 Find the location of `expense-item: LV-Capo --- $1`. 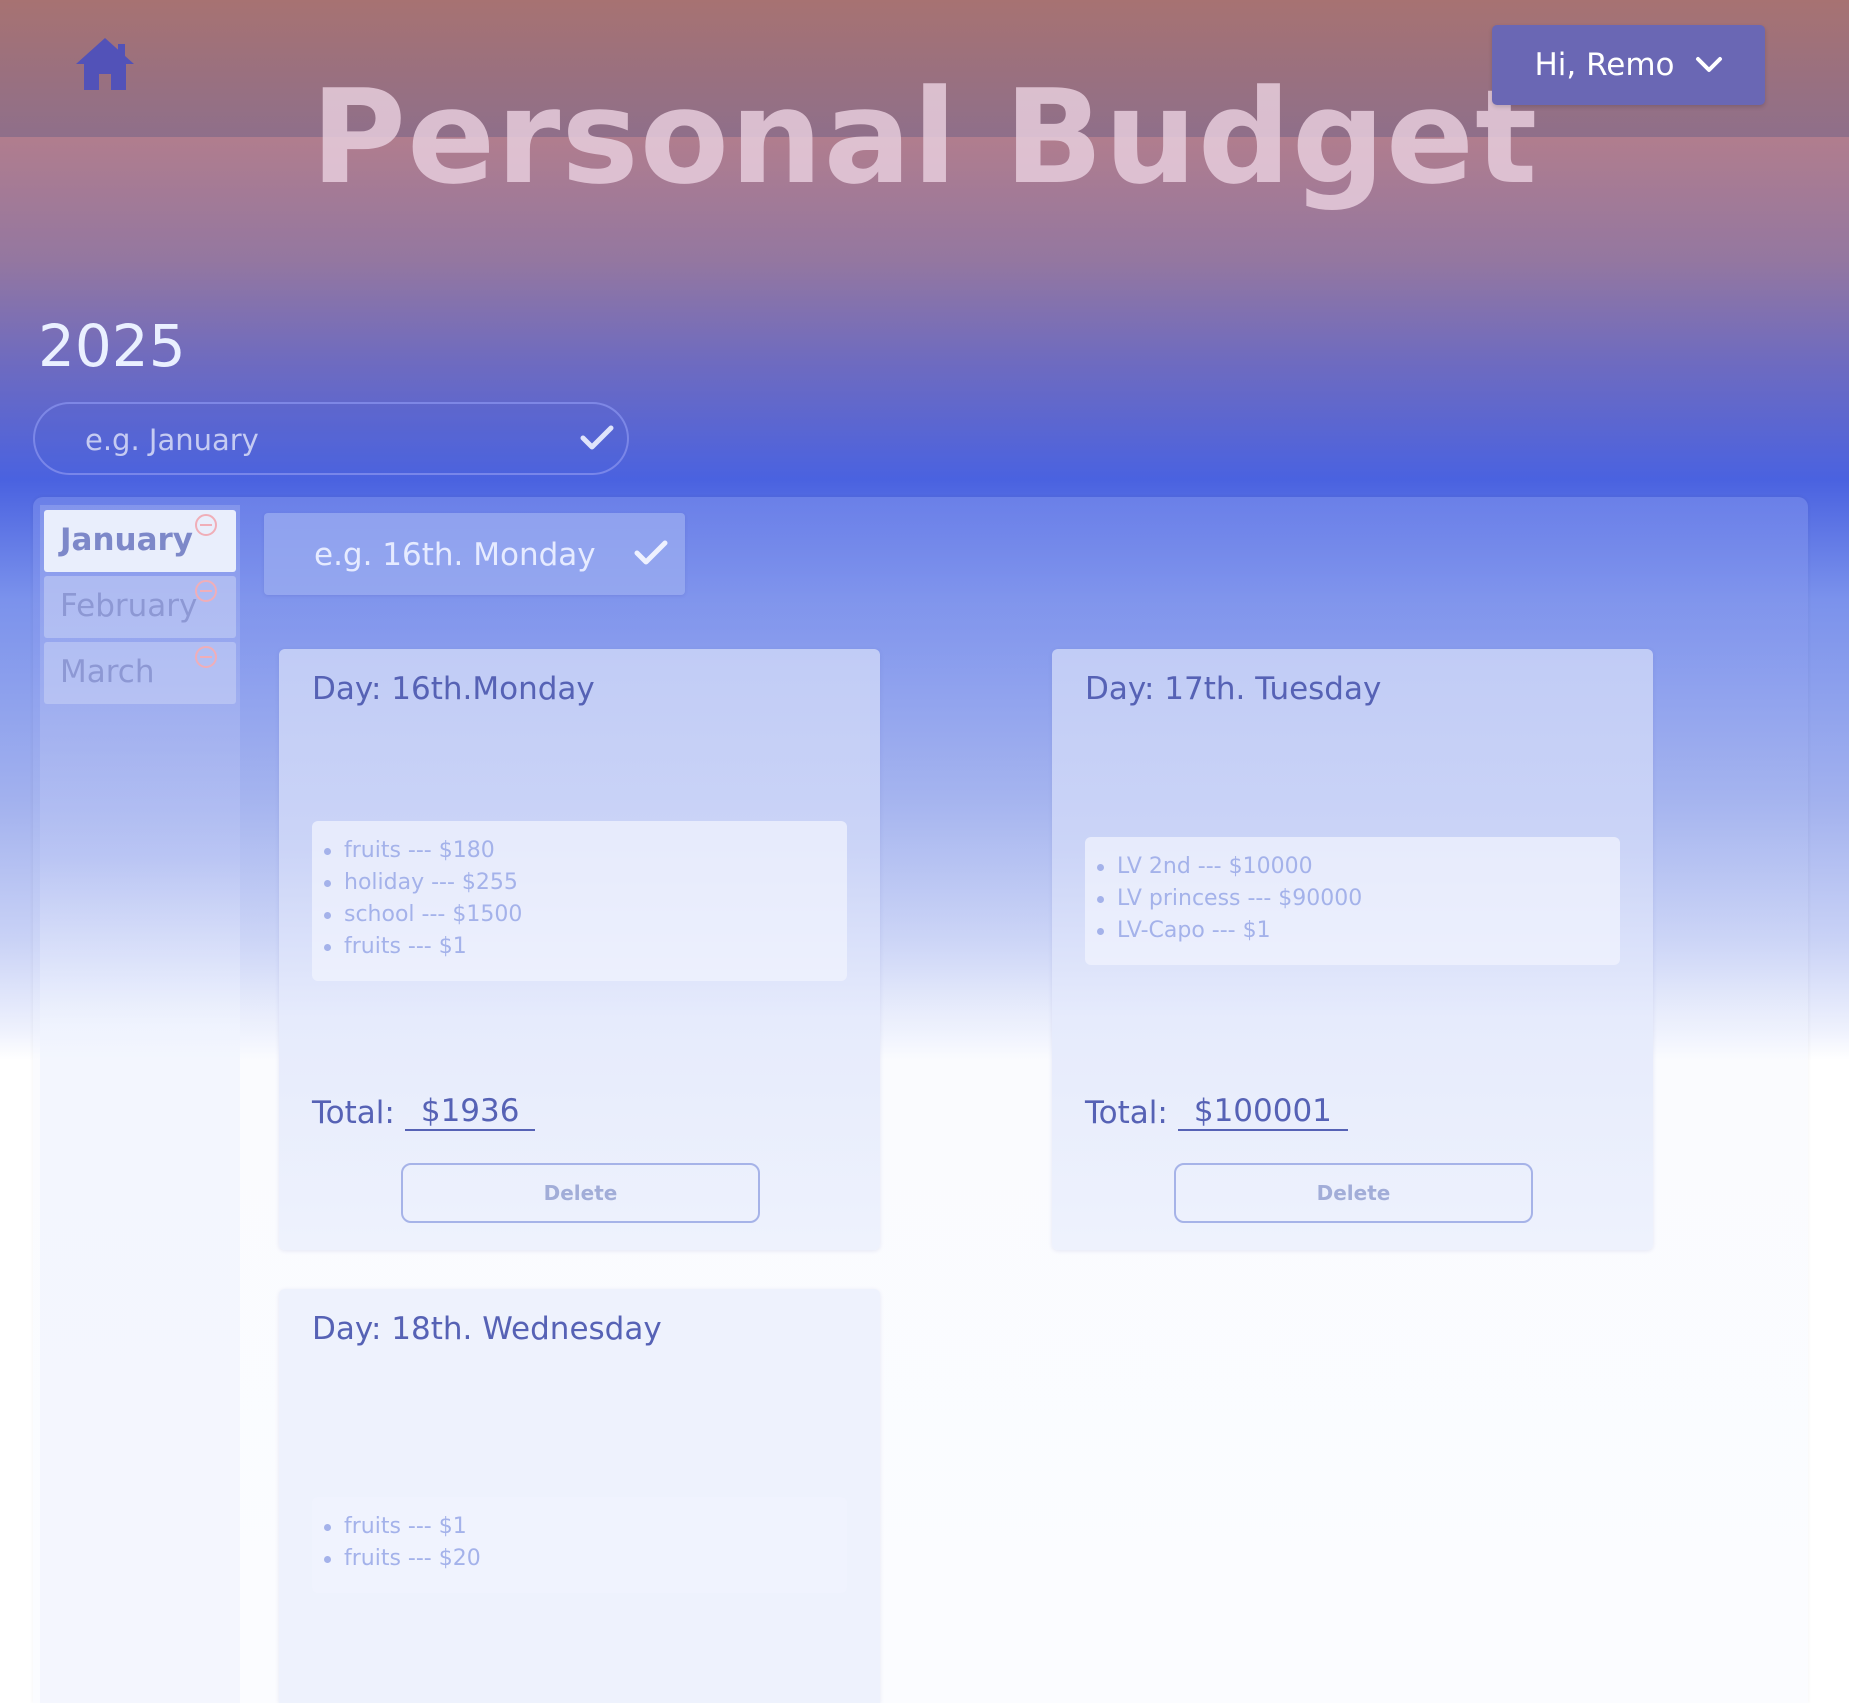

expense-item: LV-Capo --- $1 is located at coordinates (1358, 931).